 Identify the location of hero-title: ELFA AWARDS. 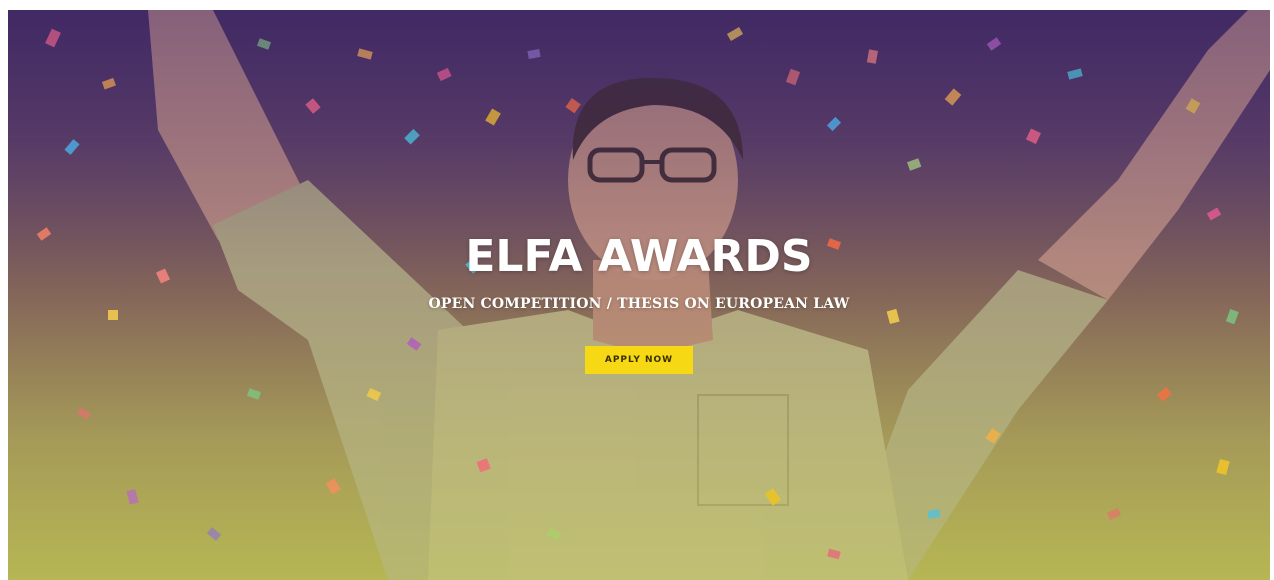
(639, 256).